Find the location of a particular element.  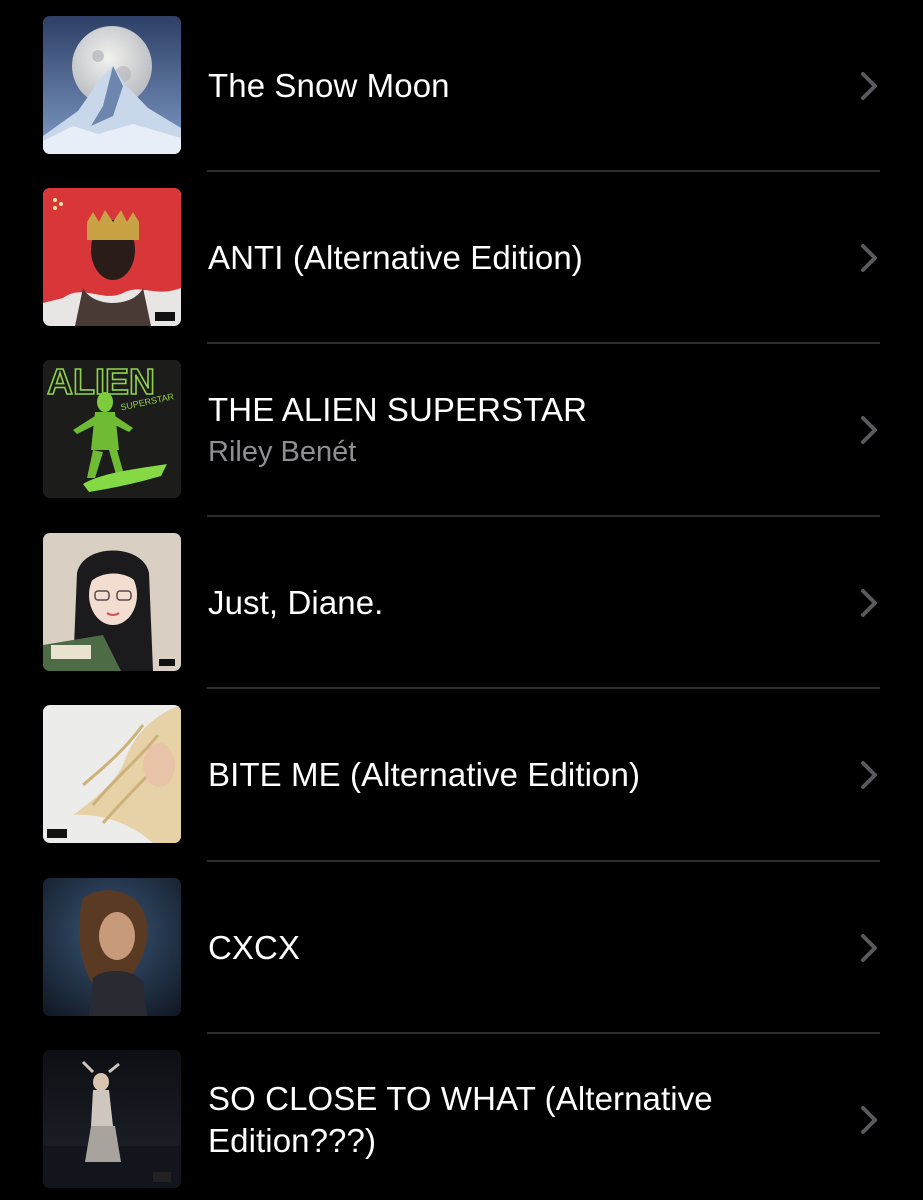

album-row-anti: ANTI (Alternative Edition) is located at coordinates (461, 258).